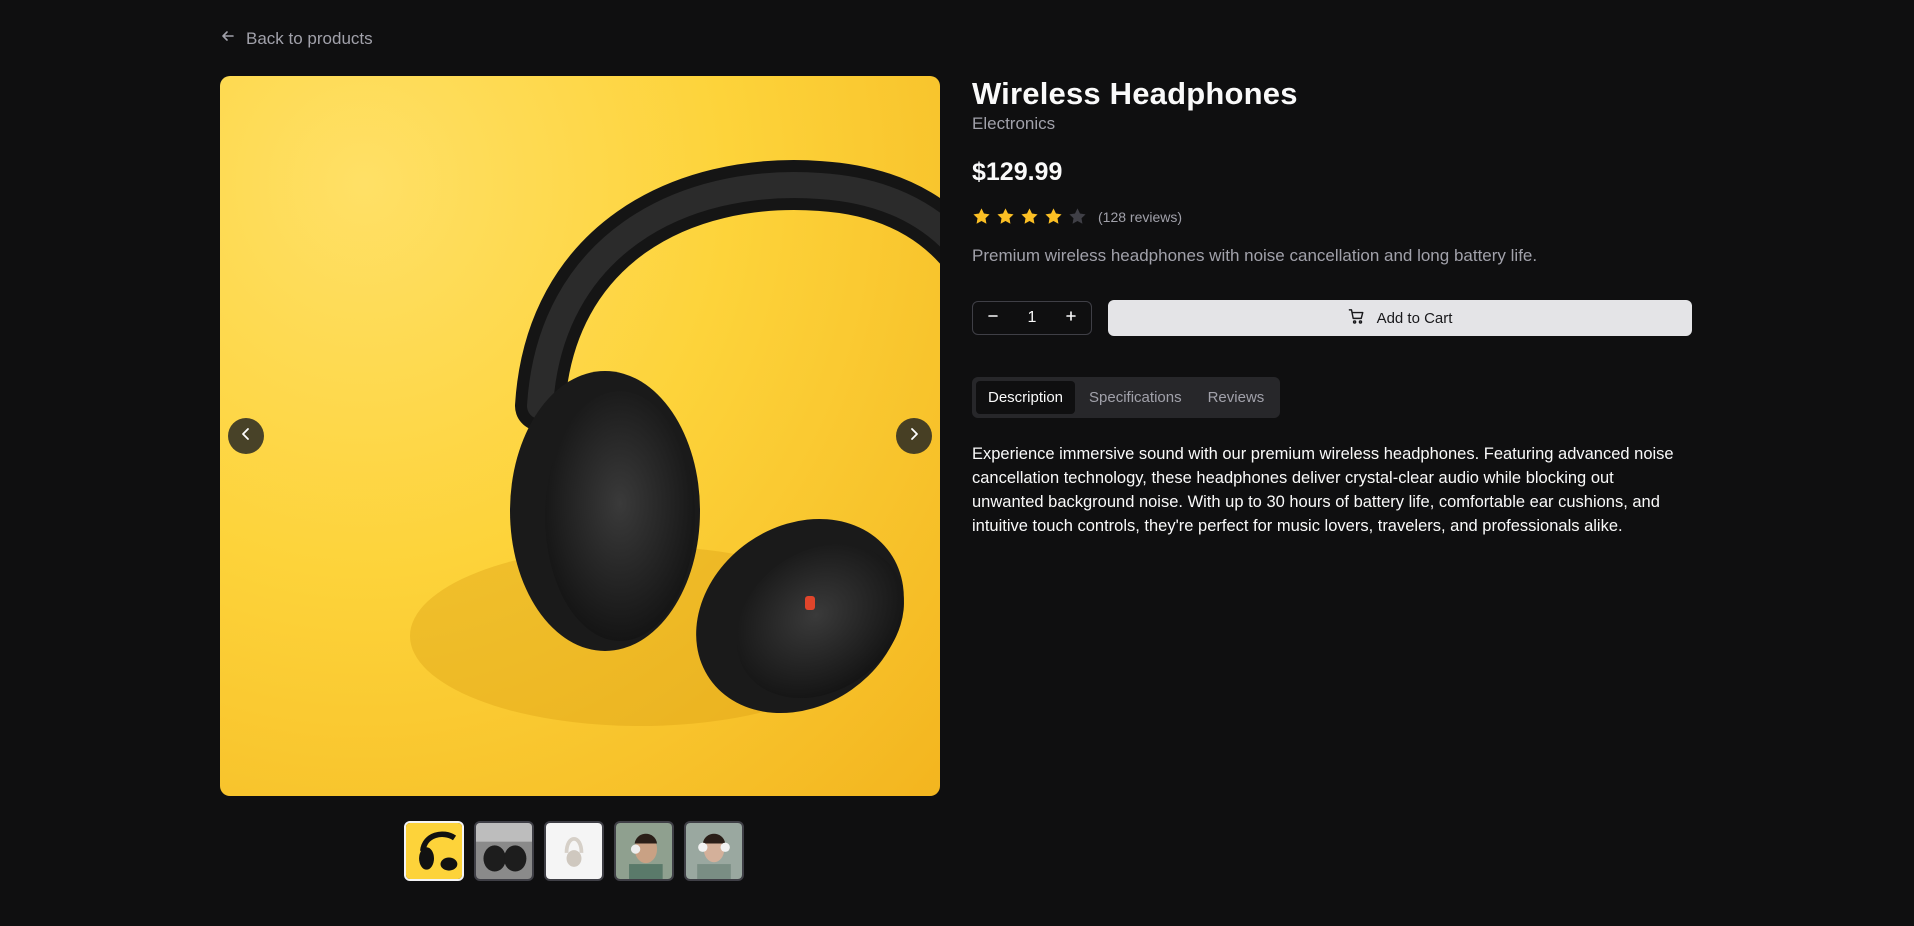  I want to click on back-to-products-link: Back to products, so click(296, 38).